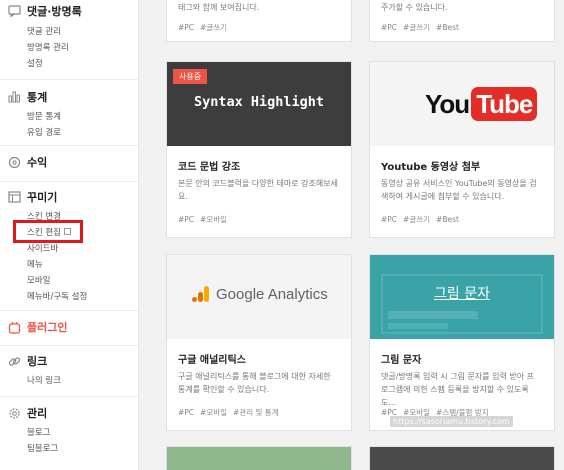  I want to click on card-thumbnail: 사용중 Syntax Highlight, so click(259, 104).